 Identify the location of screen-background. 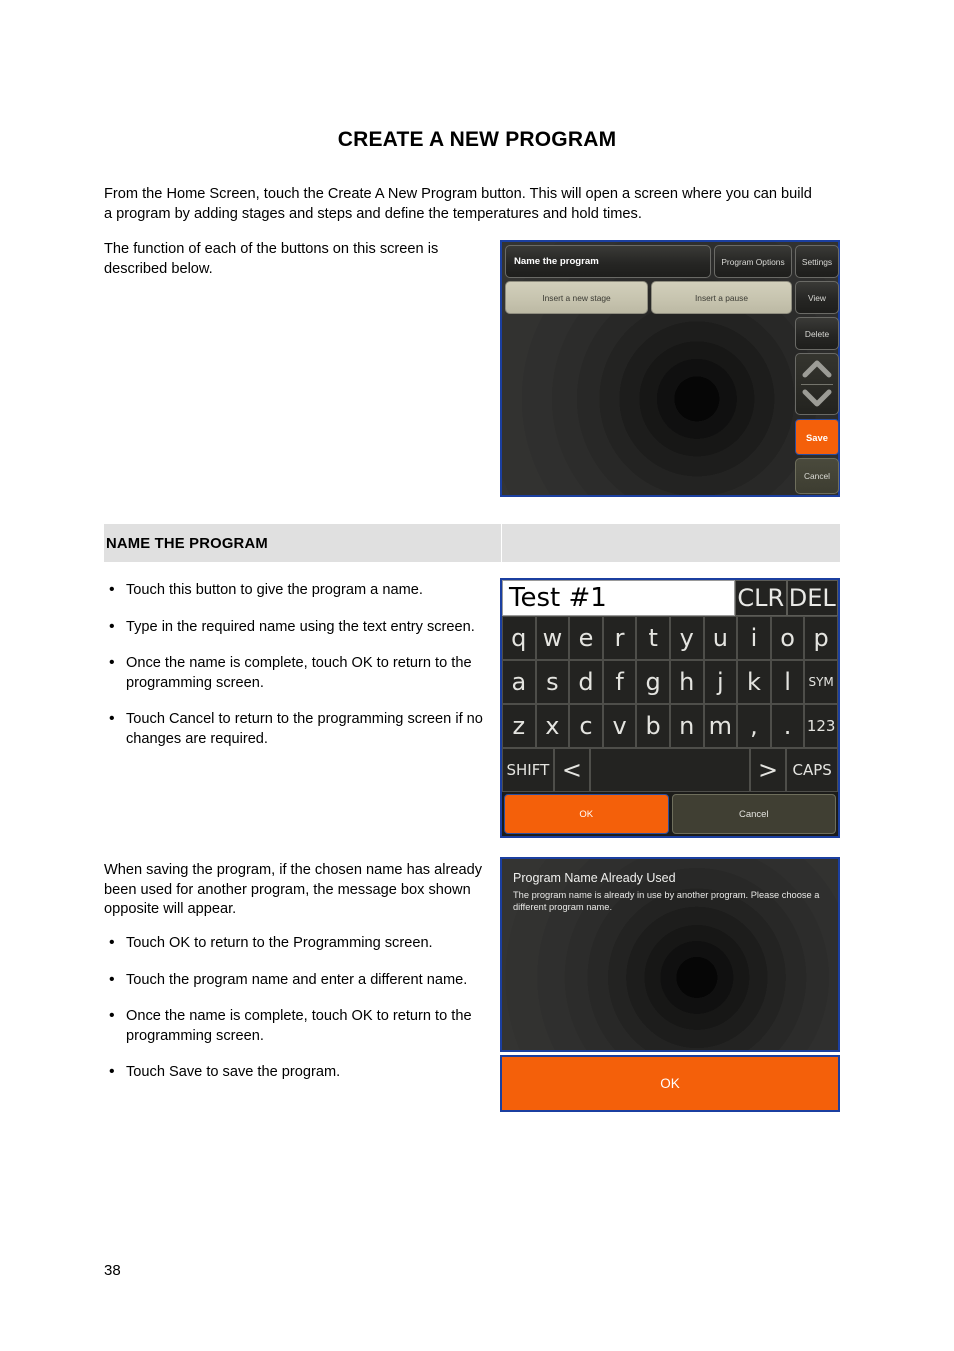
(670, 368).